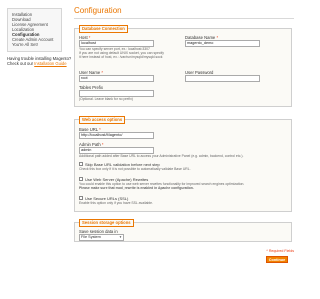 Image resolution: width=320 pixels, height=299 pixels. Describe the element at coordinates (106, 223) in the screenshot. I see `session-storage-legend: Session storage options` at that location.